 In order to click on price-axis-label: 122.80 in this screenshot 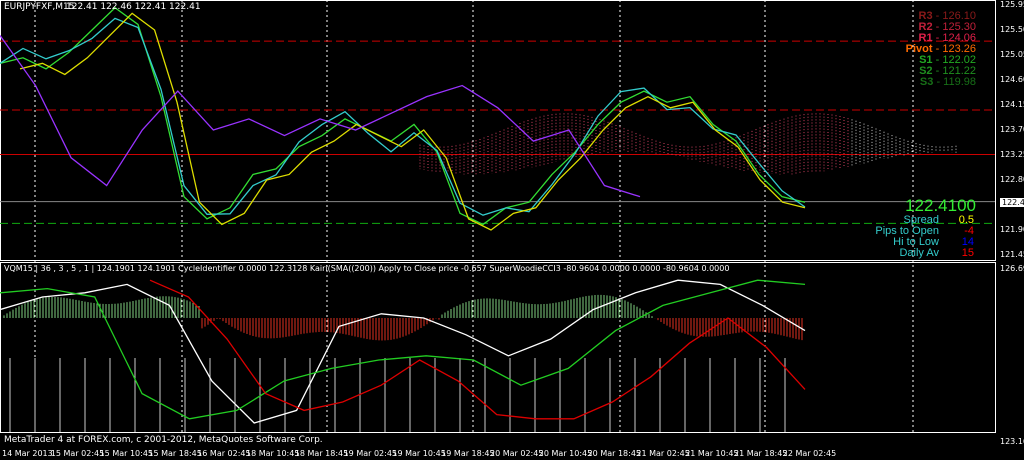, I will do `click(1012, 179)`.